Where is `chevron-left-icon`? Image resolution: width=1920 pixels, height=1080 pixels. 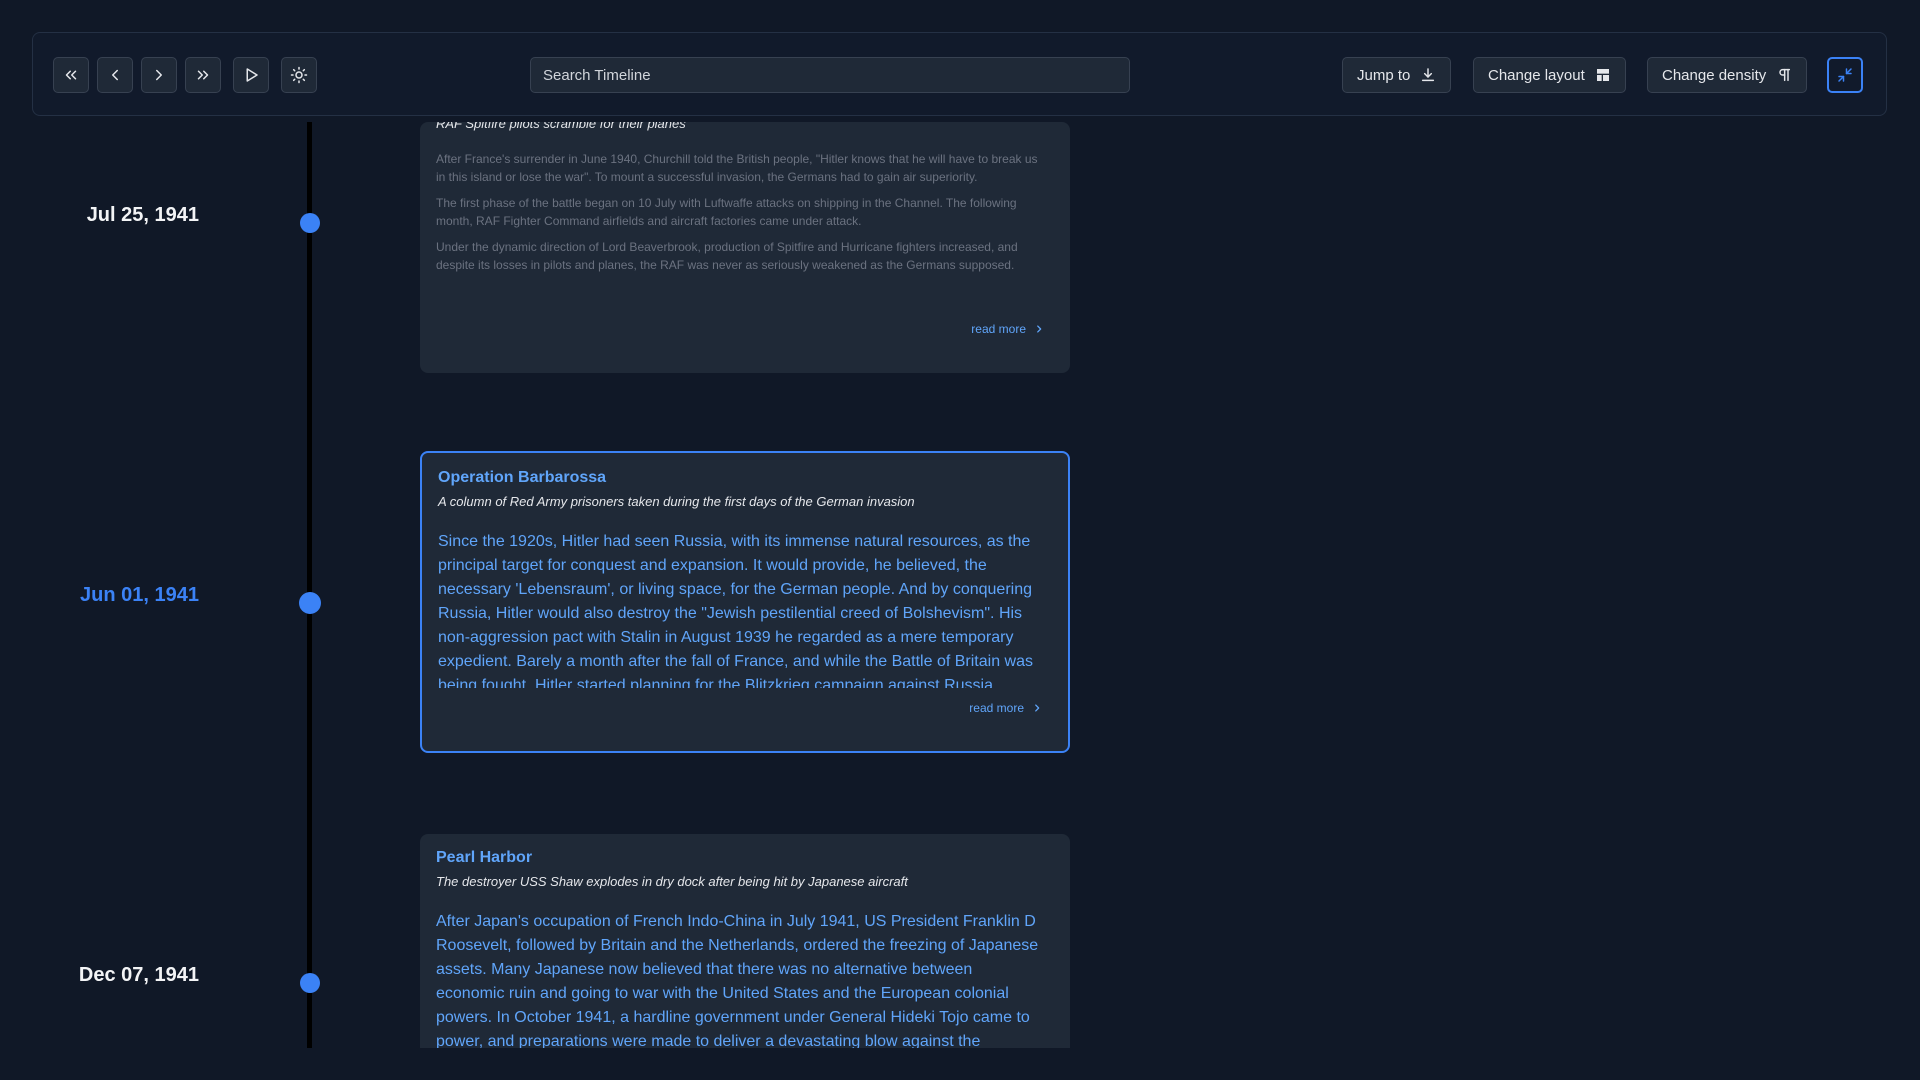 chevron-left-icon is located at coordinates (115, 75).